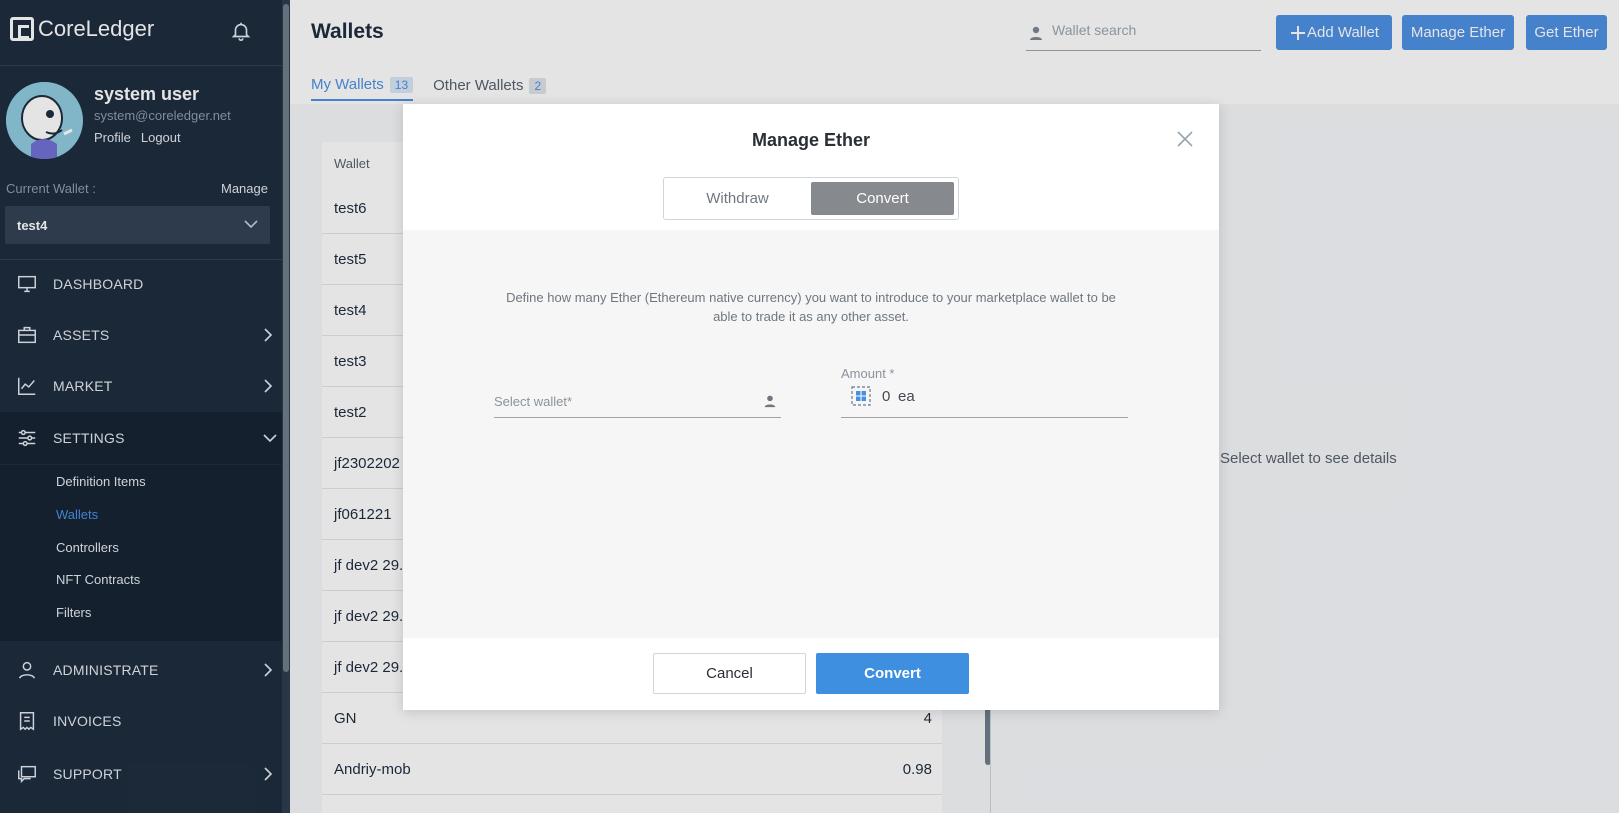 Image resolution: width=1619 pixels, height=813 pixels. What do you see at coordinates (861, 396) in the screenshot?
I see `asset-icon` at bounding box center [861, 396].